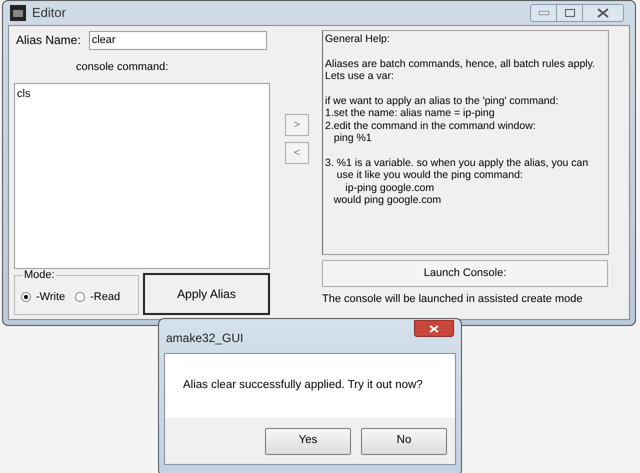  What do you see at coordinates (465, 273) in the screenshot?
I see `launch-console-button: Launch Console:` at bounding box center [465, 273].